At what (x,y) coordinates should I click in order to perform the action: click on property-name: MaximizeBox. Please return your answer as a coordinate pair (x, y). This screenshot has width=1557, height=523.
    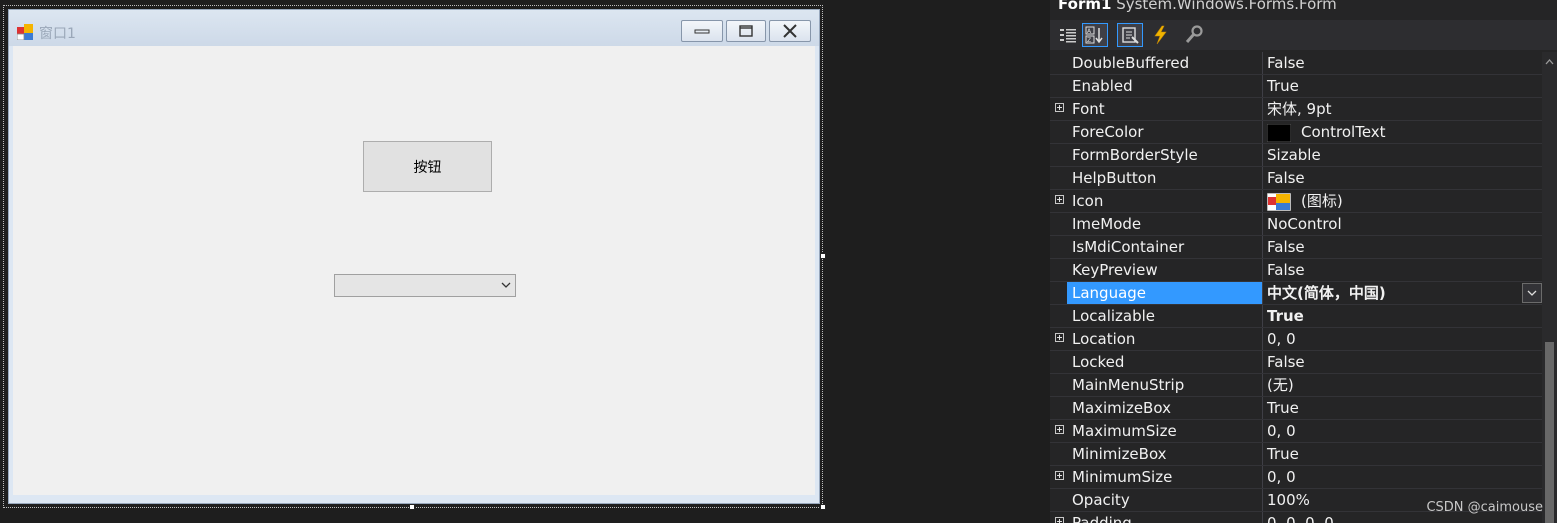
    Looking at the image, I should click on (1121, 408).